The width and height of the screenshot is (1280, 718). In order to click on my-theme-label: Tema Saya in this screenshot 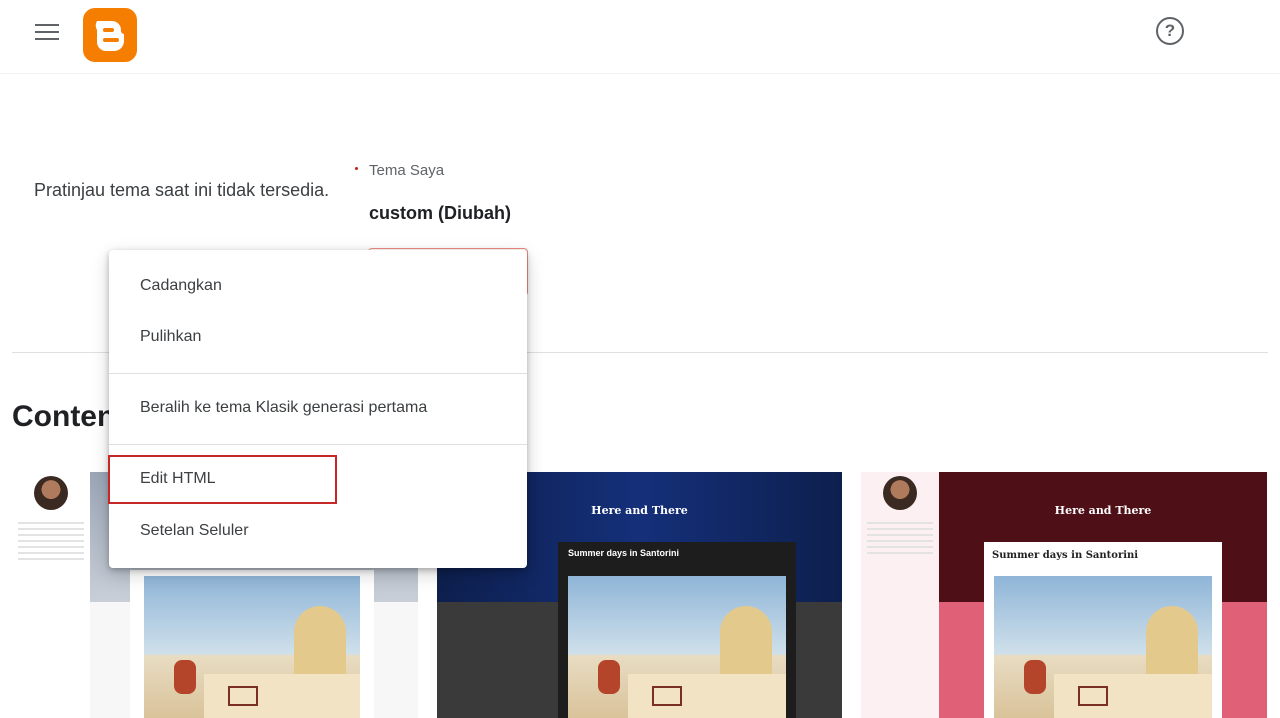, I will do `click(407, 170)`.